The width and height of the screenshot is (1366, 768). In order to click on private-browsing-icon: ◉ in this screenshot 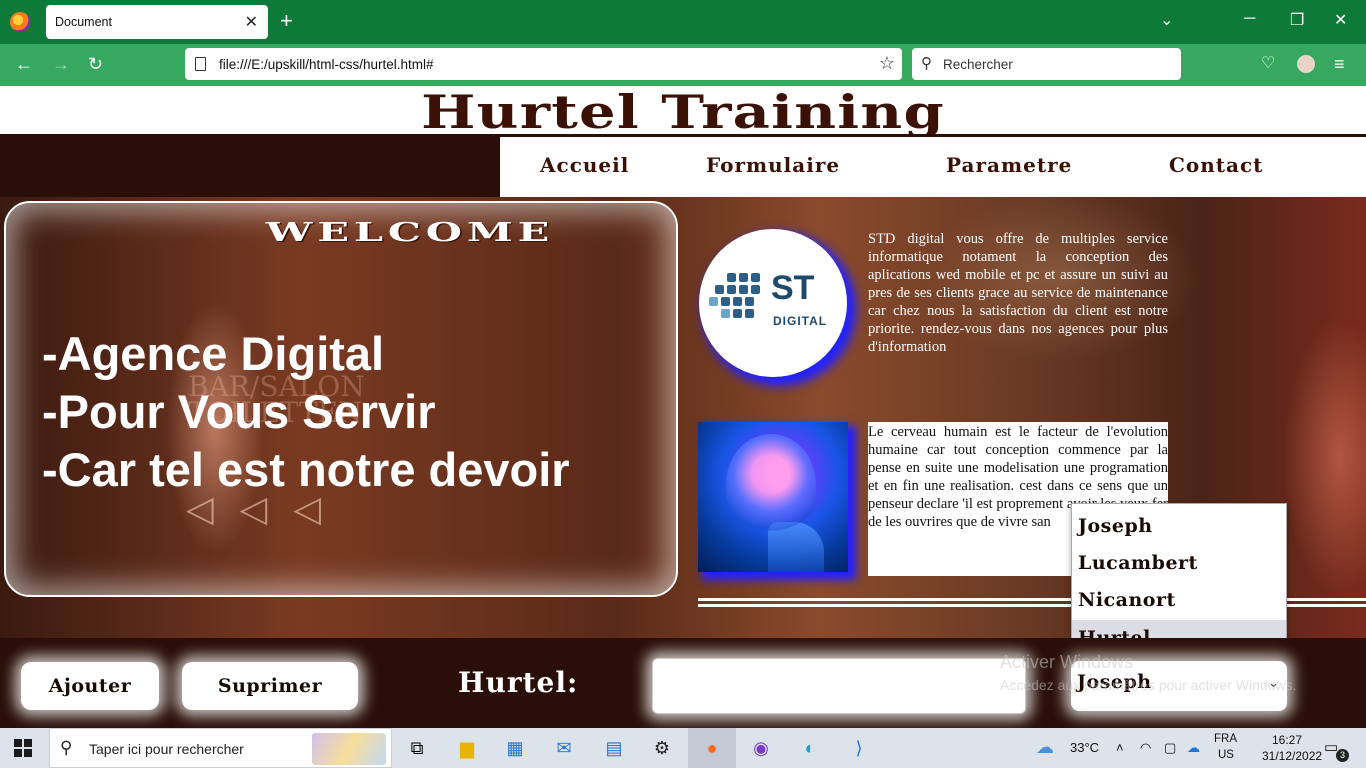, I will do `click(761, 748)`.